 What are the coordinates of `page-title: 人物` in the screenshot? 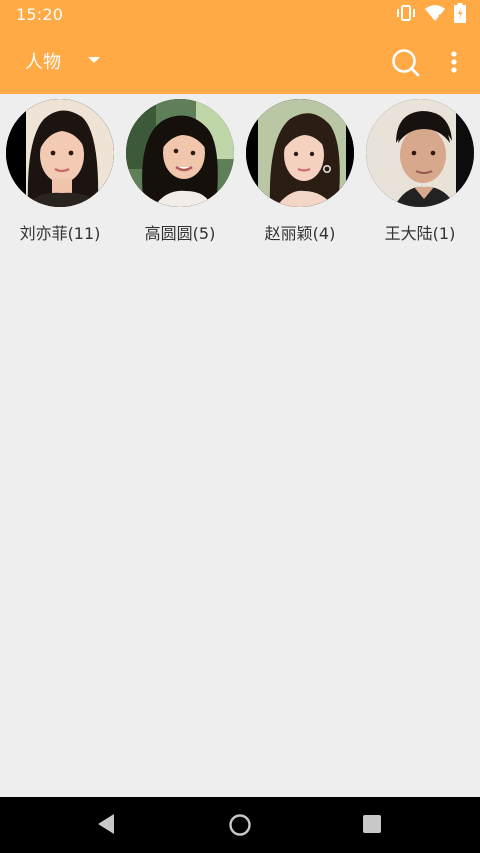 It's located at (43, 61).